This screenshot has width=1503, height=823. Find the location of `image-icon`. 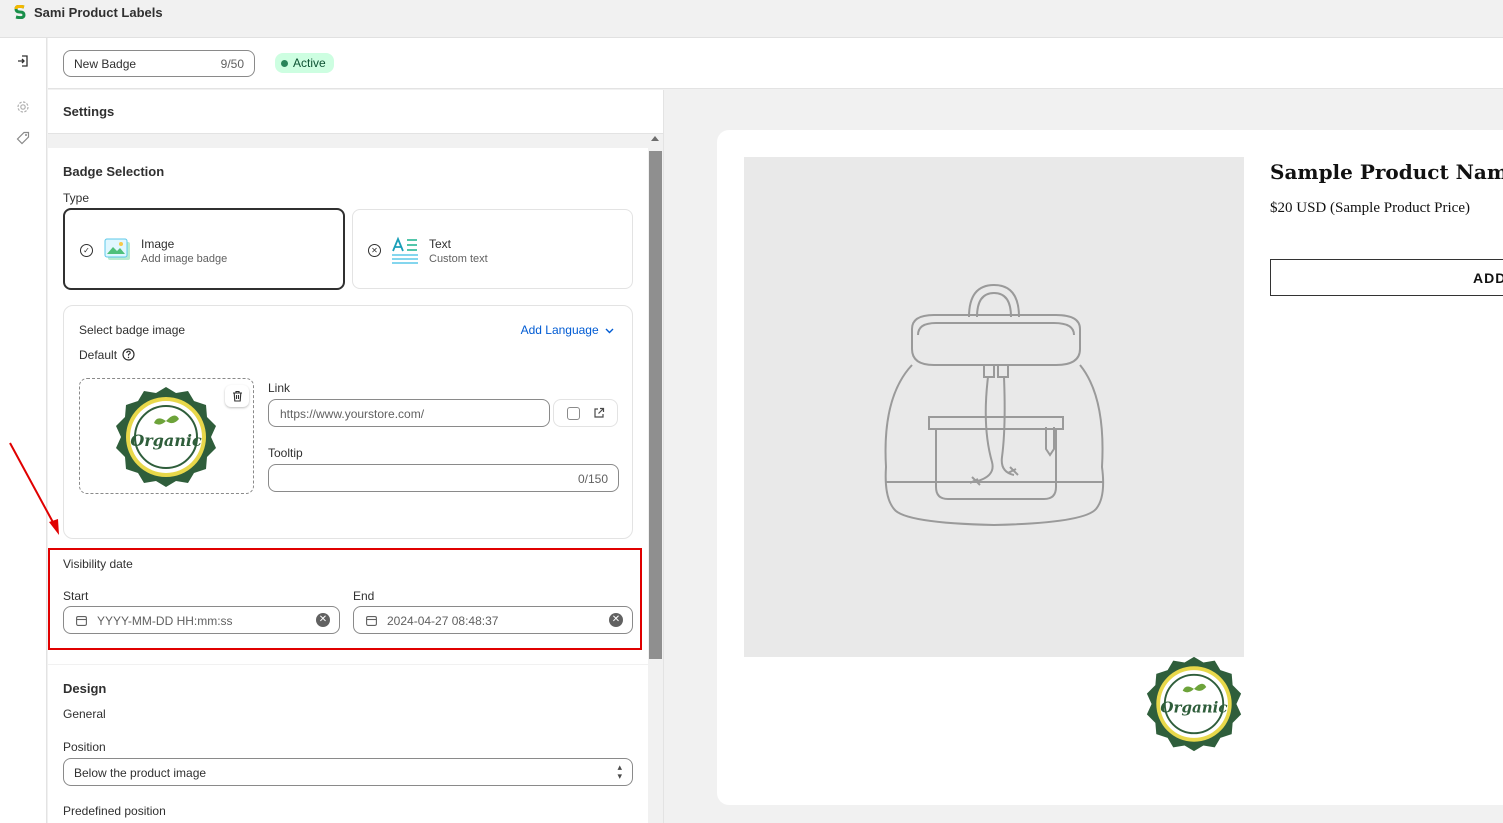

image-icon is located at coordinates (117, 249).